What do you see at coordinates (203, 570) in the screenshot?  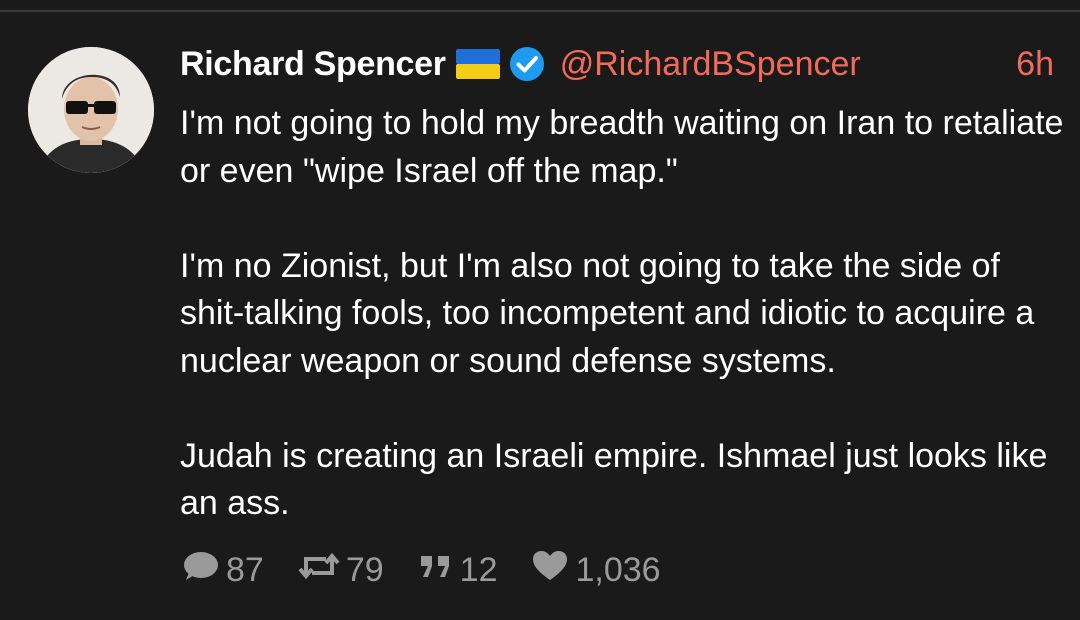 I see `reply-icon` at bounding box center [203, 570].